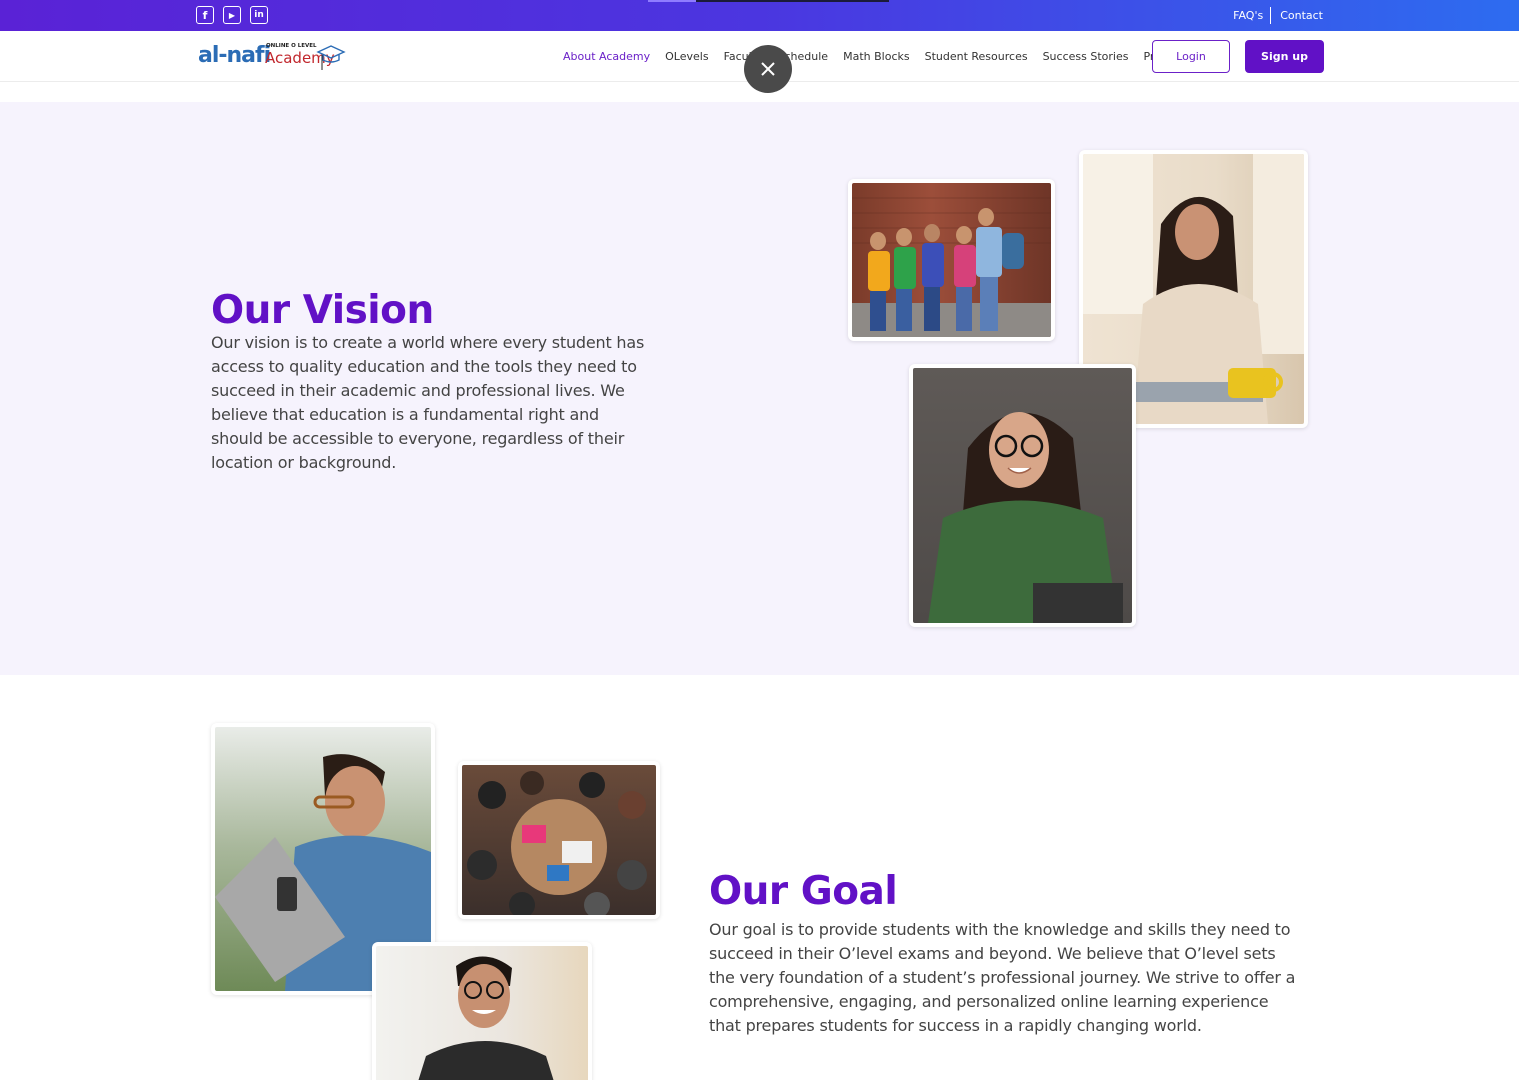  What do you see at coordinates (1086, 56) in the screenshot?
I see `nav-item-success-stories: Success Stories` at bounding box center [1086, 56].